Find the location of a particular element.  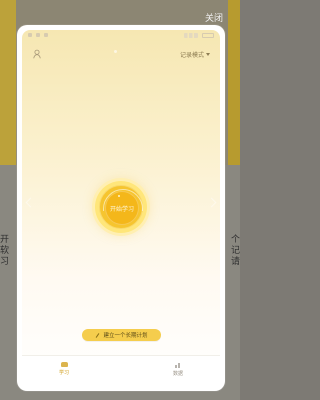

background-left-text: 开 软 习 is located at coordinates (5, 251).